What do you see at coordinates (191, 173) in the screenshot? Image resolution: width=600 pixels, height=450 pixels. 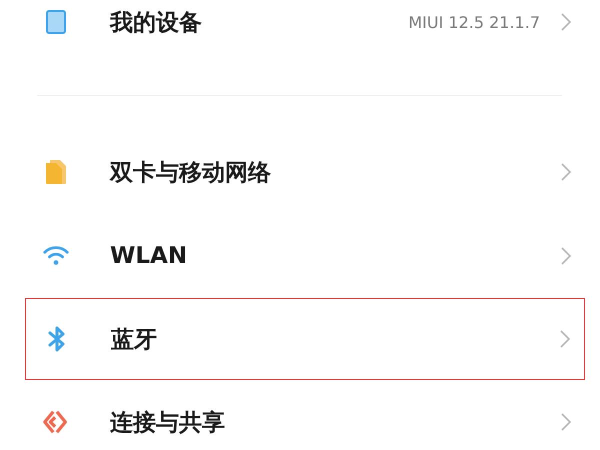 I see `settings-label: 双卡与移动网络` at bounding box center [191, 173].